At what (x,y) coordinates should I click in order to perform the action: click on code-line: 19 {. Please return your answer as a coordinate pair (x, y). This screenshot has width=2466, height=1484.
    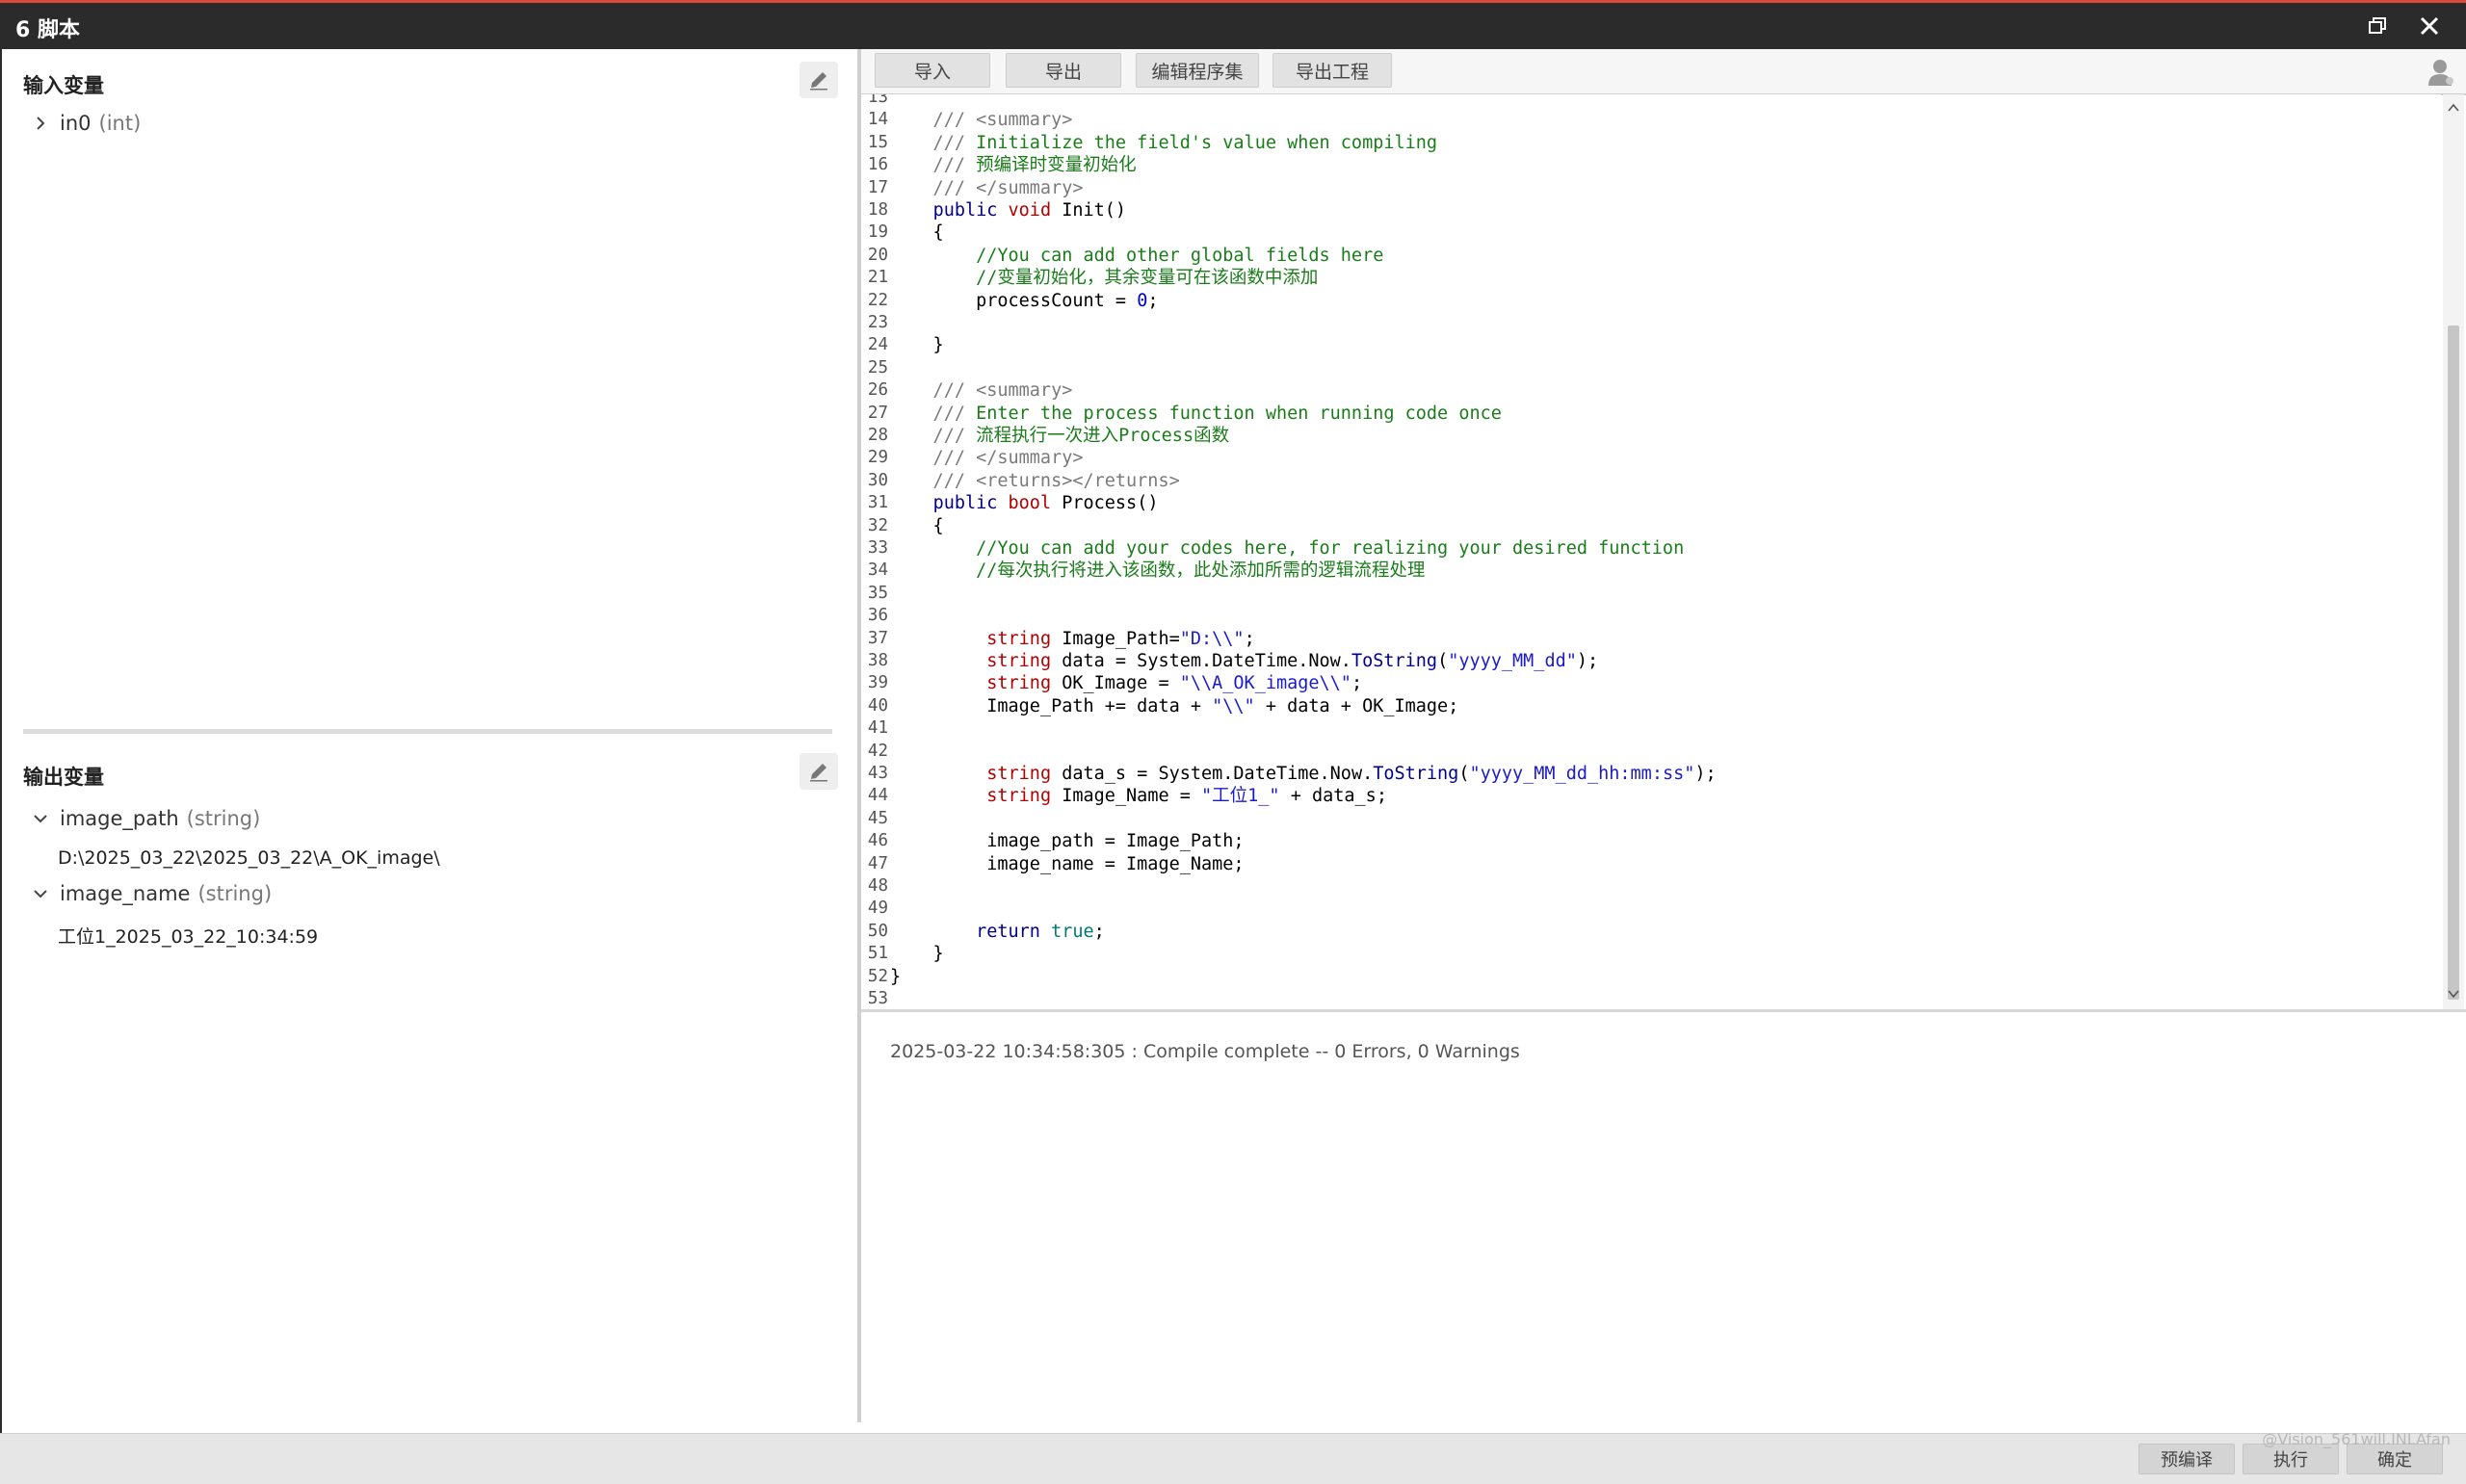
    Looking at the image, I should click on (1651, 233).